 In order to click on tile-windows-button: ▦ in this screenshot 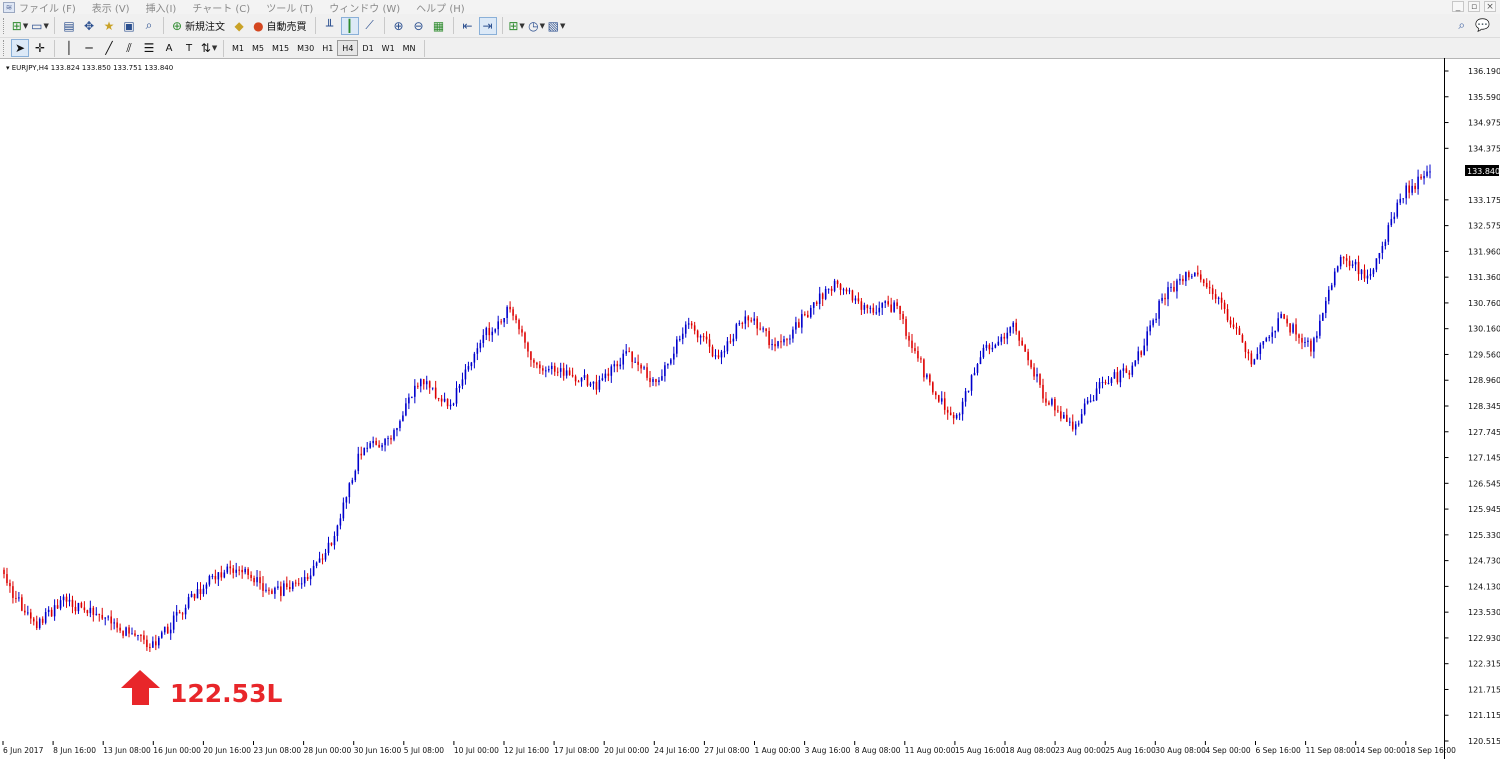, I will do `click(439, 26)`.